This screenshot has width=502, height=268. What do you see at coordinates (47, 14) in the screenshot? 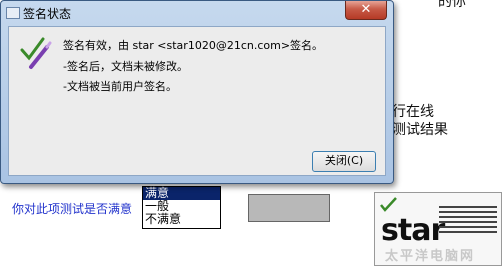
I see `dialog-title: 签名状态` at bounding box center [47, 14].